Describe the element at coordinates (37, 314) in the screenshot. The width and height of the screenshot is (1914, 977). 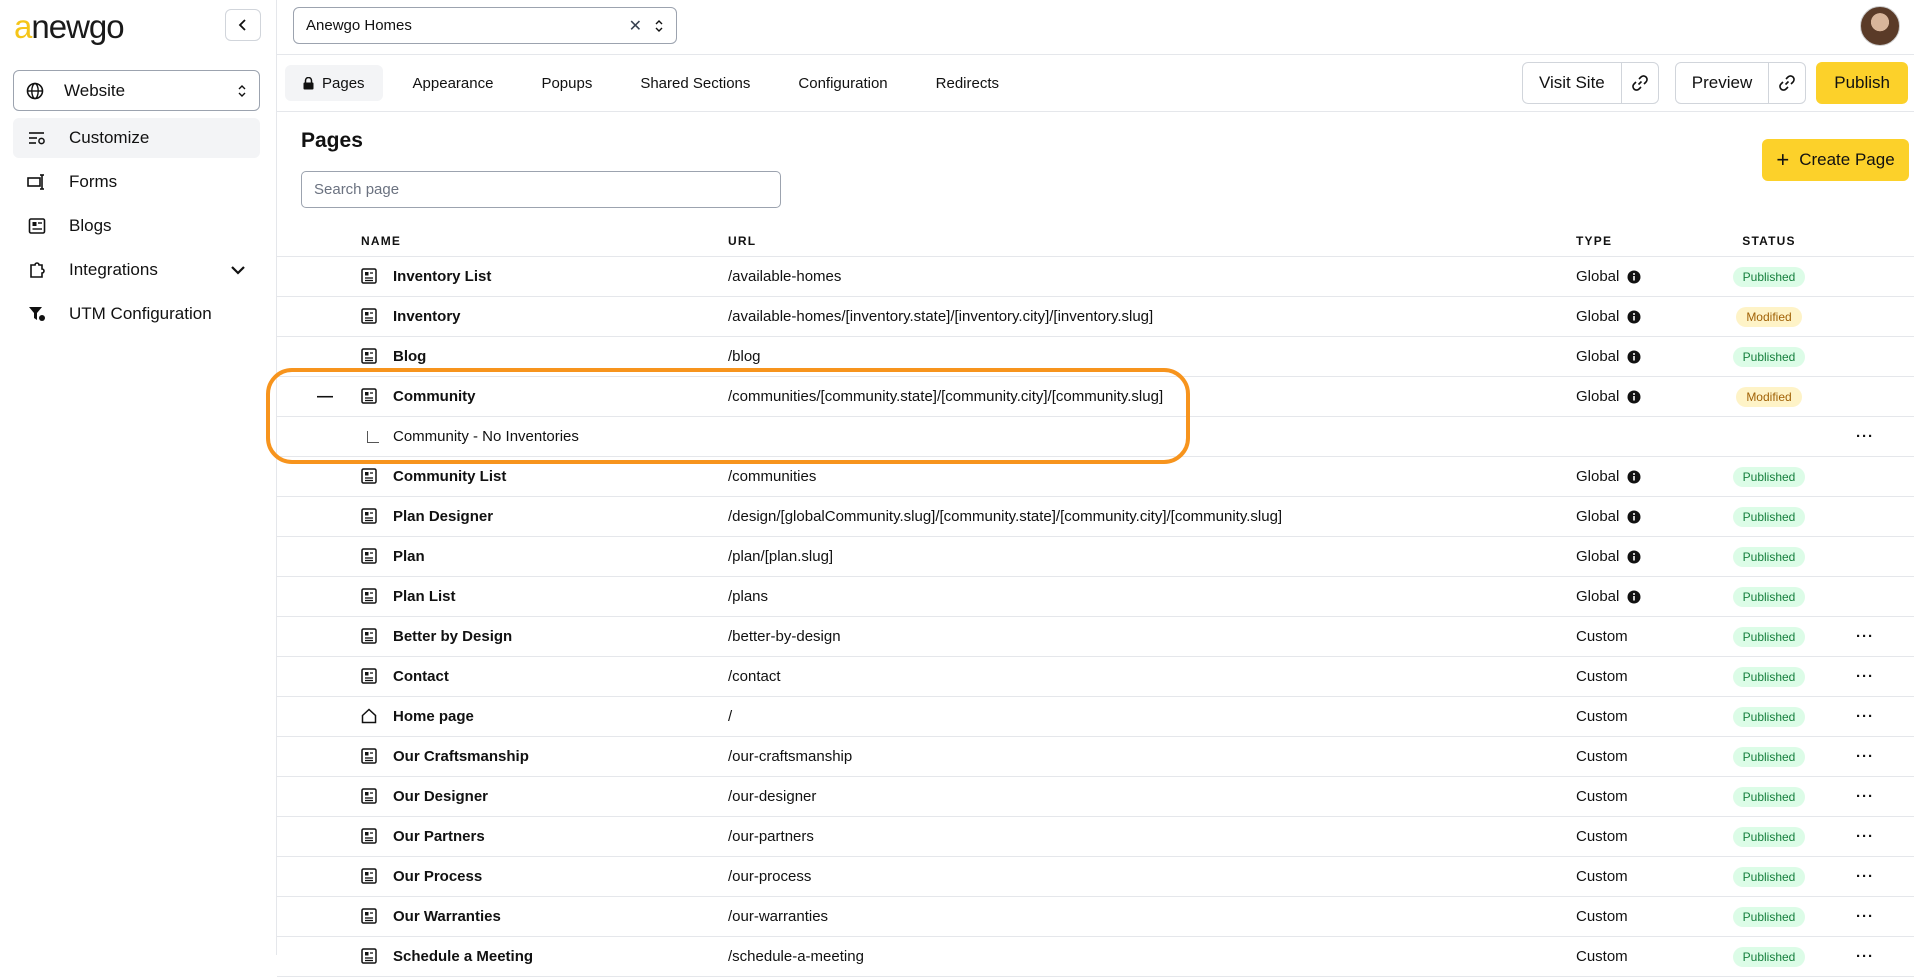
I see `filter-icon` at that location.